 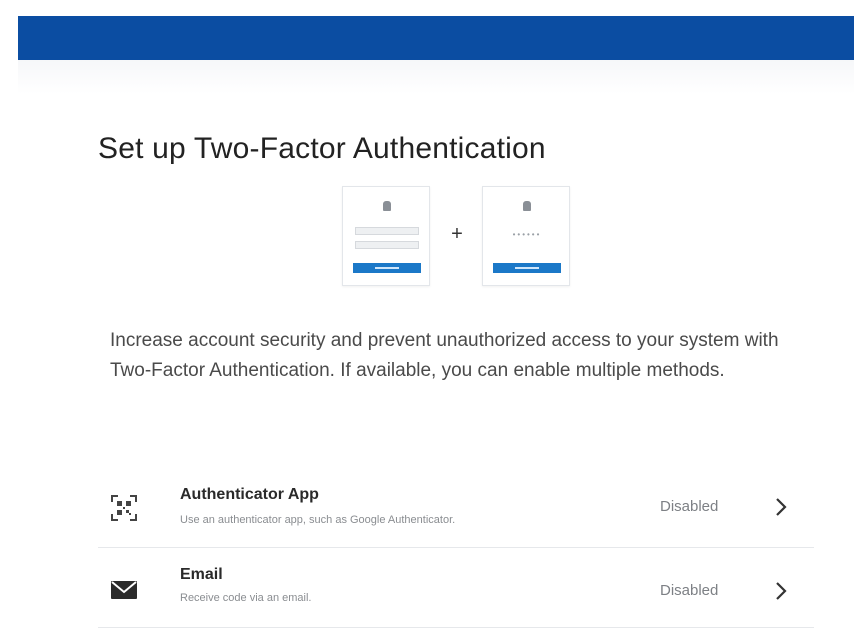 I want to click on password-field-illustration, so click(x=387, y=245).